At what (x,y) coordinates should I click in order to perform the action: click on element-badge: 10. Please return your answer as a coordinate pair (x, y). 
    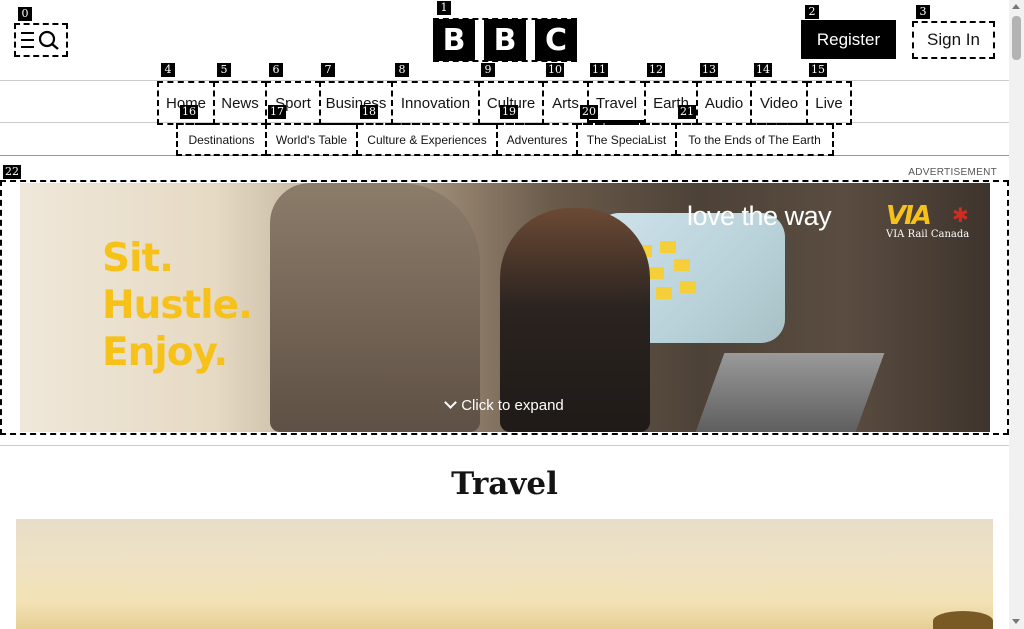
    Looking at the image, I should click on (555, 70).